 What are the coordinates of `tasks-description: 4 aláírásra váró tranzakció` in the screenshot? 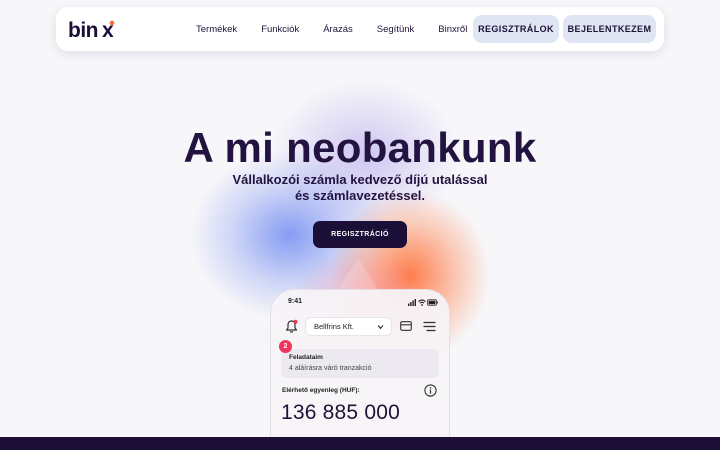 It's located at (330, 368).